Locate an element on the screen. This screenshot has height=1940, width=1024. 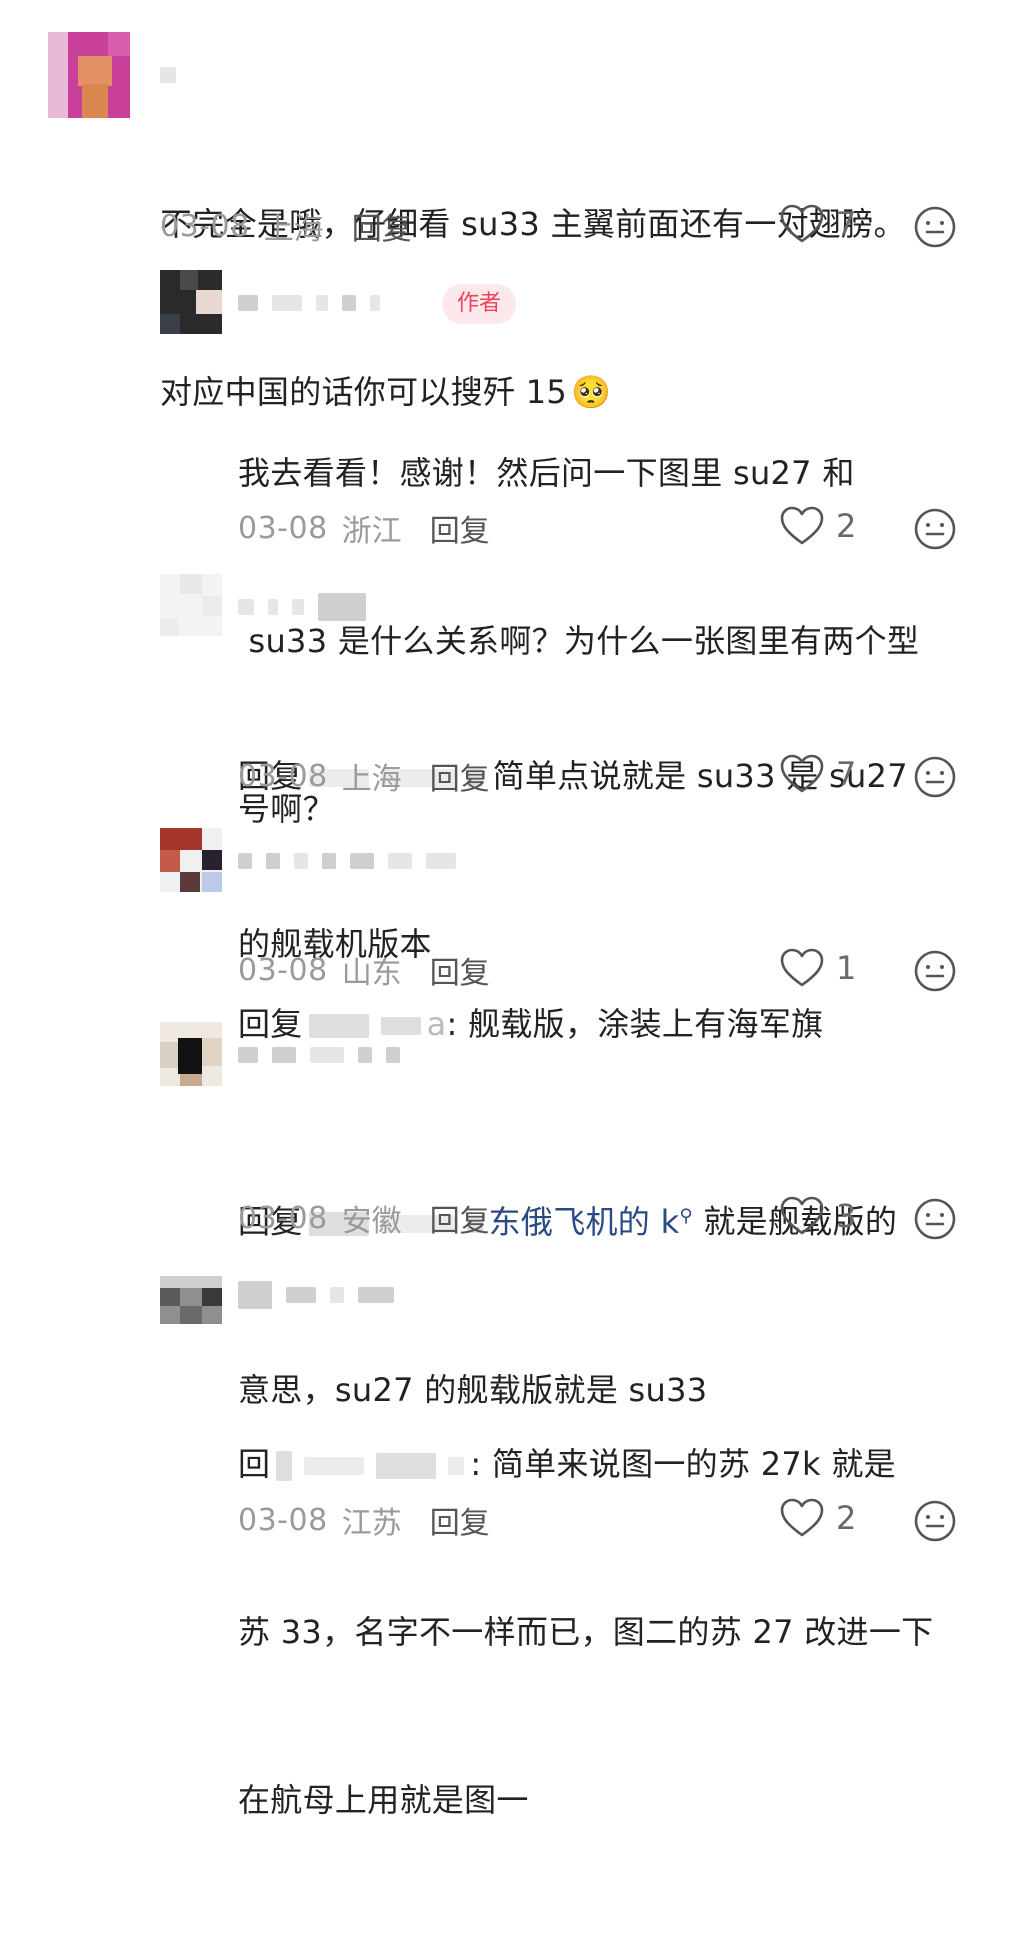
reply-prefix: 回复 is located at coordinates (270, 1024).